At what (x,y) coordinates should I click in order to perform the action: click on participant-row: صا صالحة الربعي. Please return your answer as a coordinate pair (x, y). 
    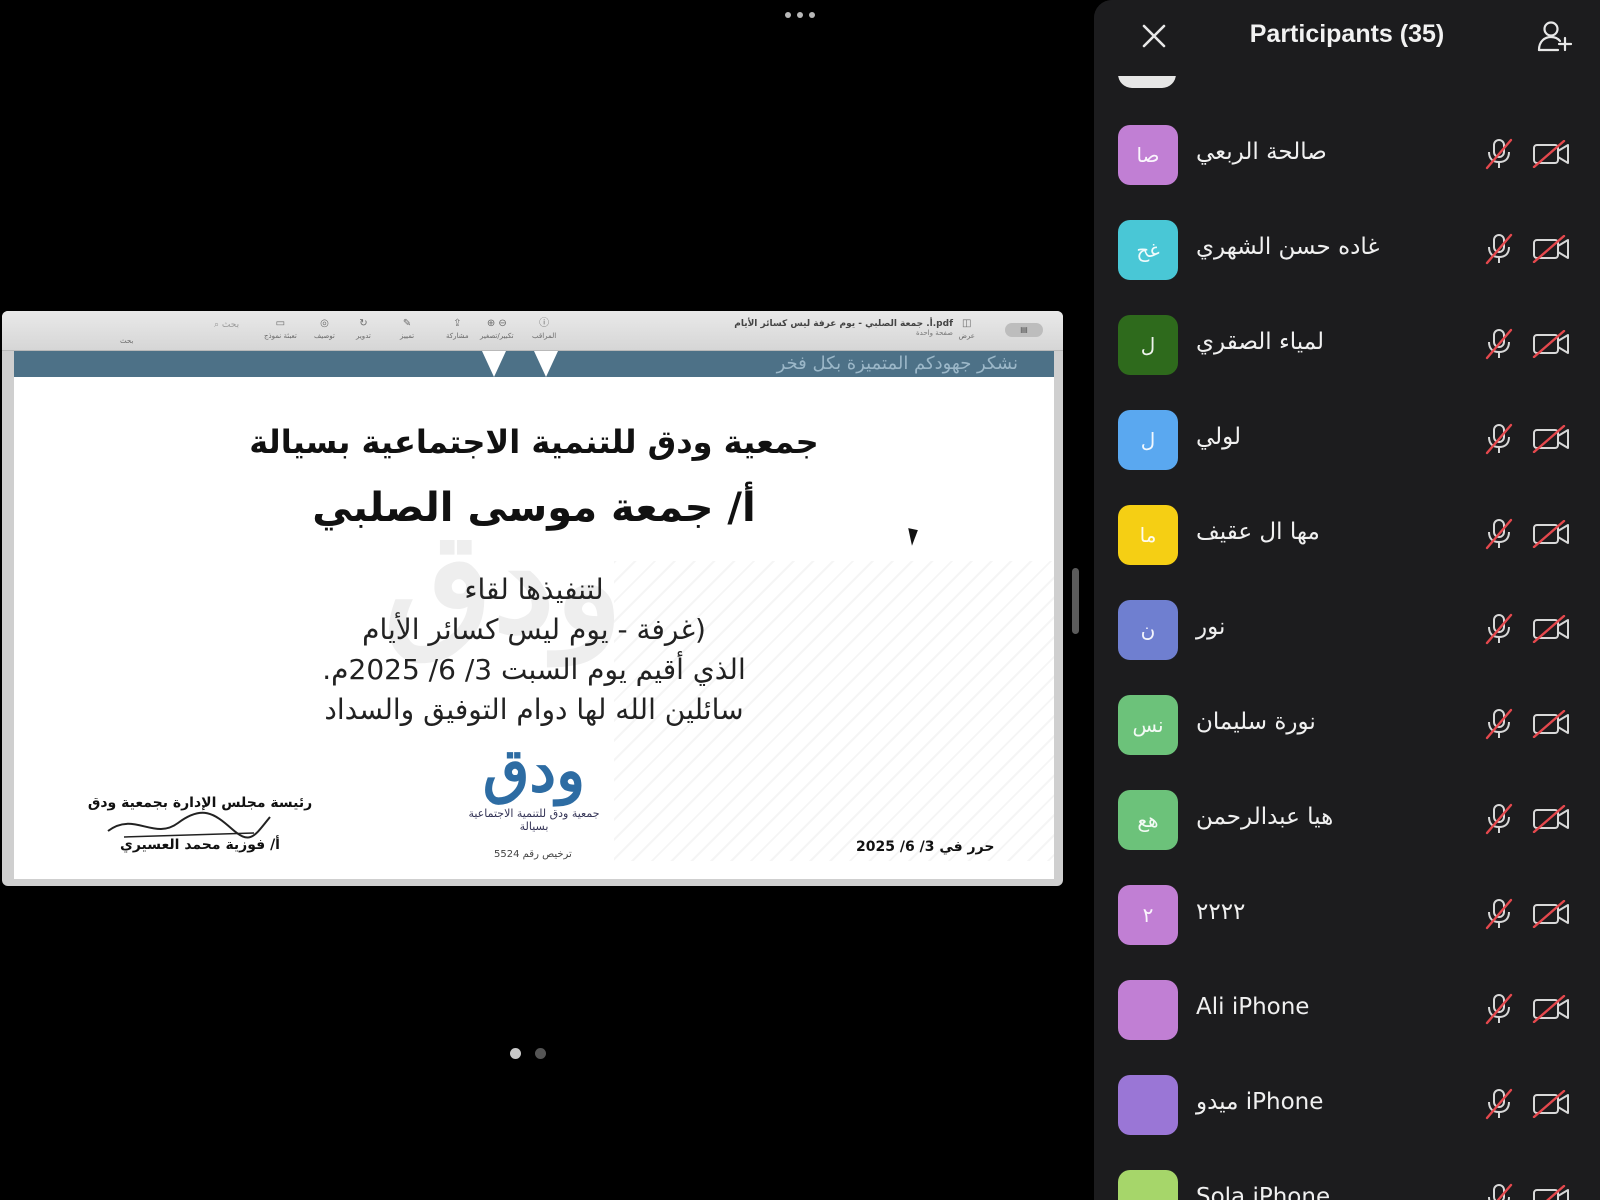
    Looking at the image, I should click on (1347, 155).